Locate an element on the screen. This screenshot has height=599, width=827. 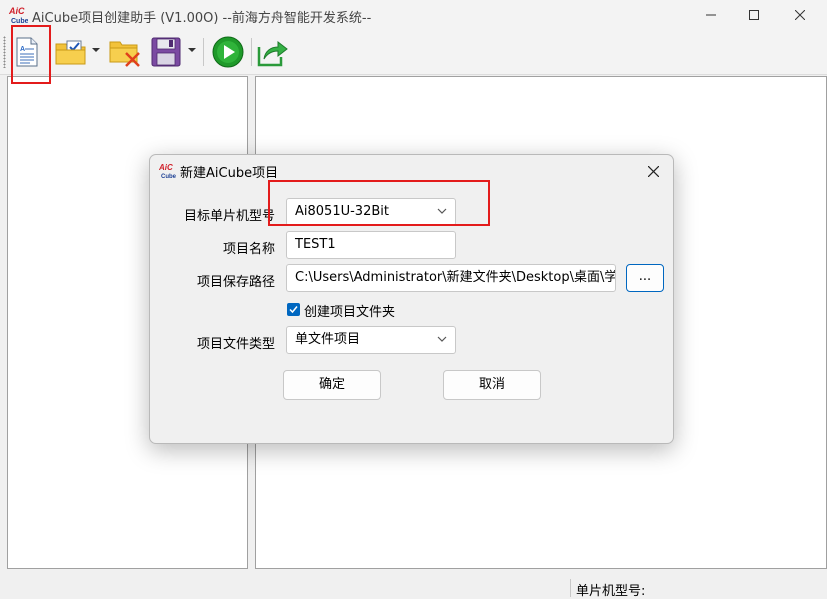
project-name-input: TEST1 is located at coordinates (371, 245).